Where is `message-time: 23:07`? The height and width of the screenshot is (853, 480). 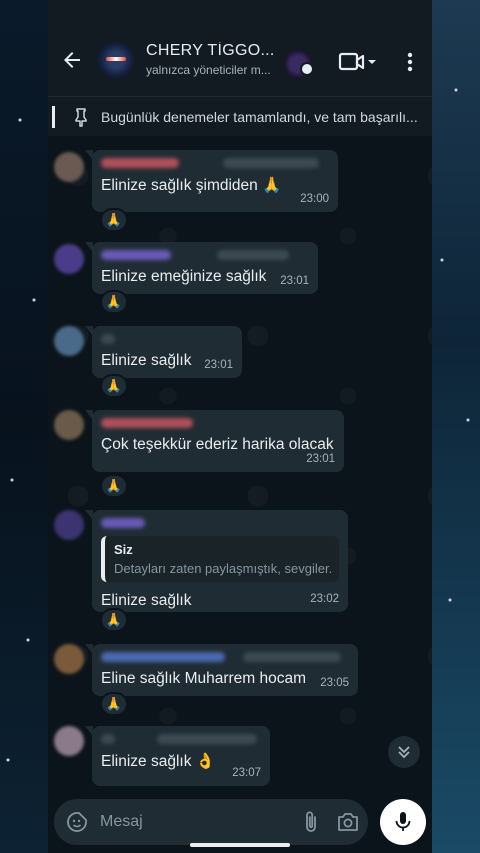 message-time: 23:07 is located at coordinates (246, 773).